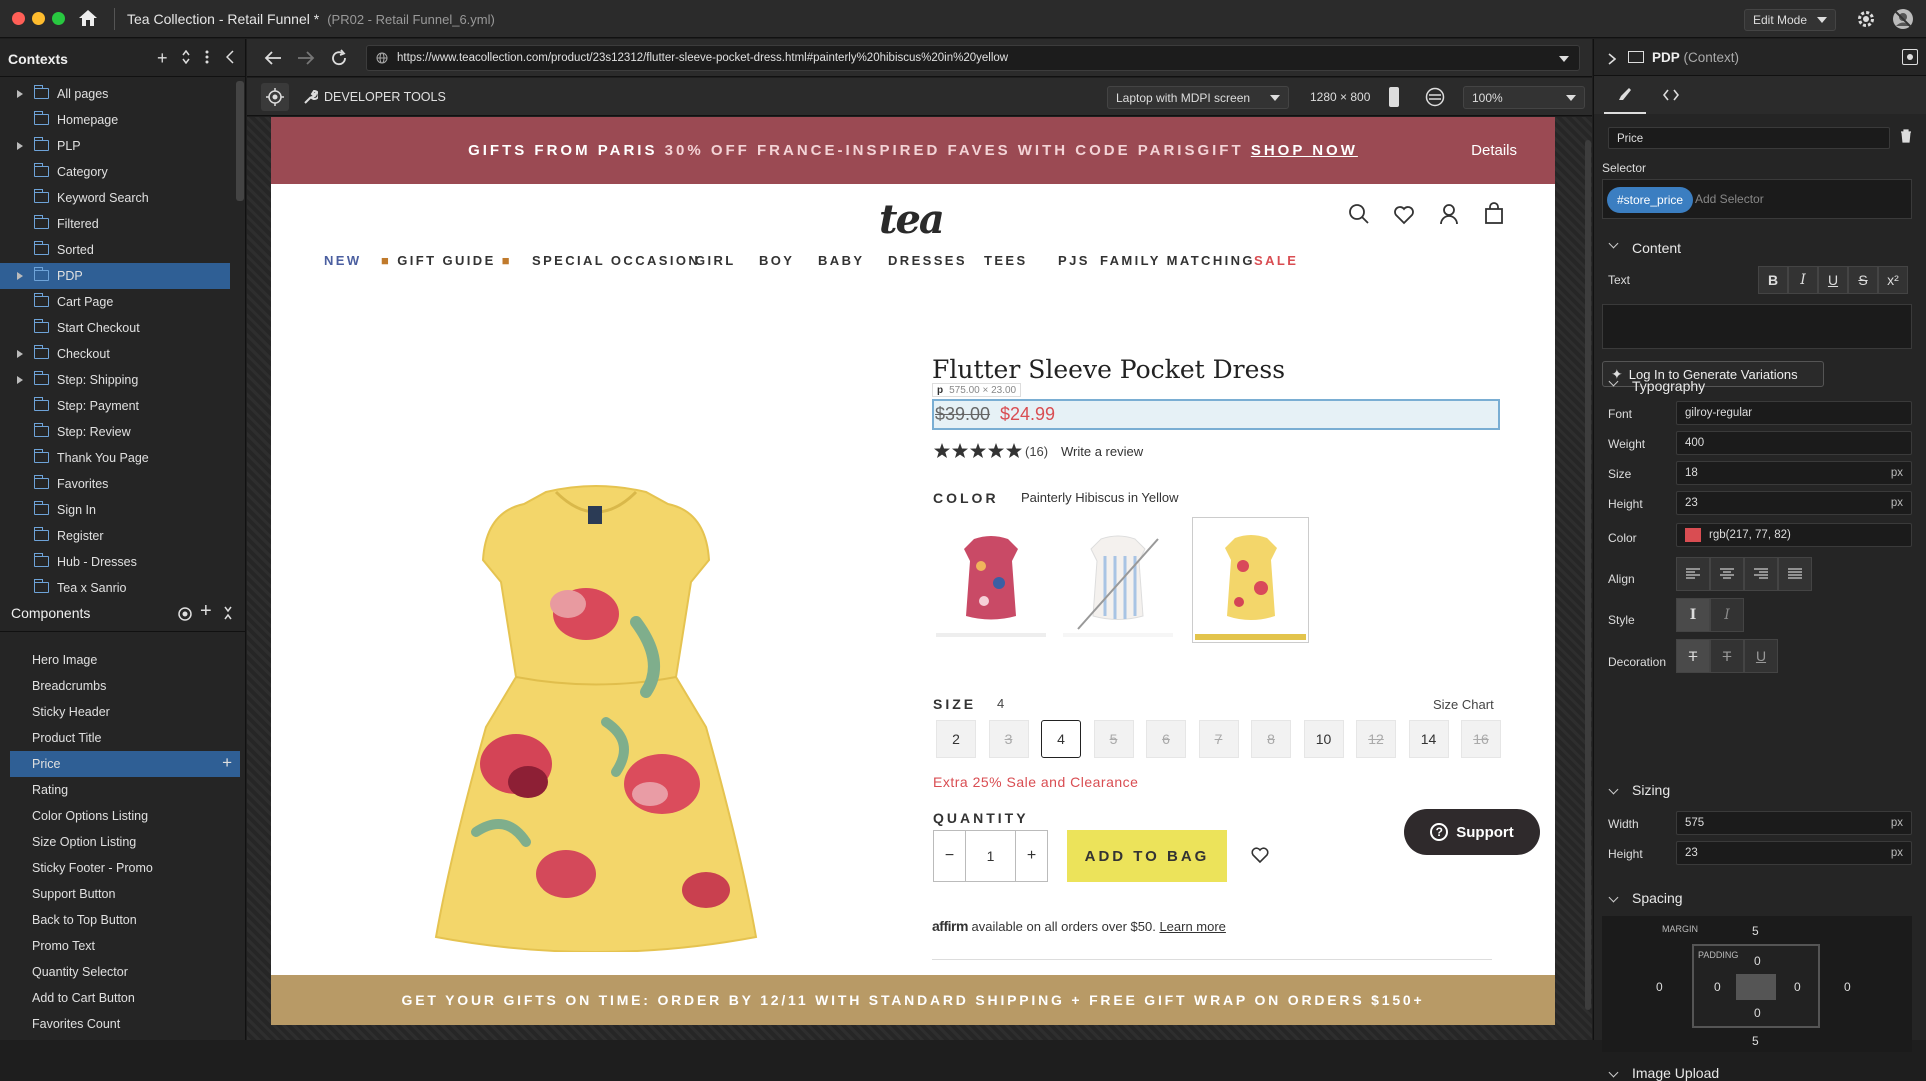  What do you see at coordinates (115, 276) in the screenshot?
I see `context-item: PDP` at bounding box center [115, 276].